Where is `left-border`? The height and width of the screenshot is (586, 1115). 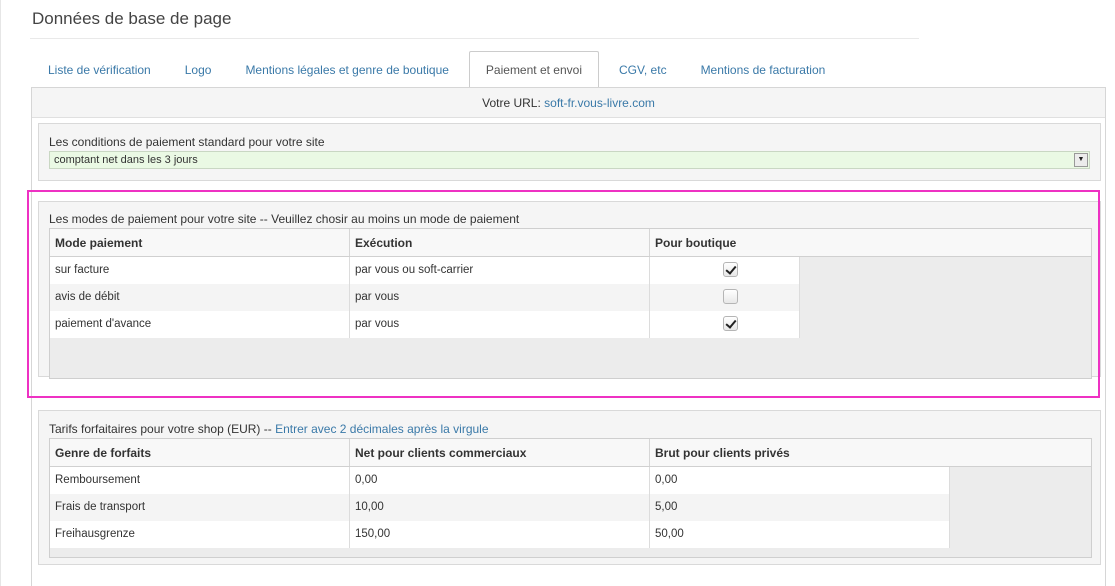
left-border is located at coordinates (0, 293).